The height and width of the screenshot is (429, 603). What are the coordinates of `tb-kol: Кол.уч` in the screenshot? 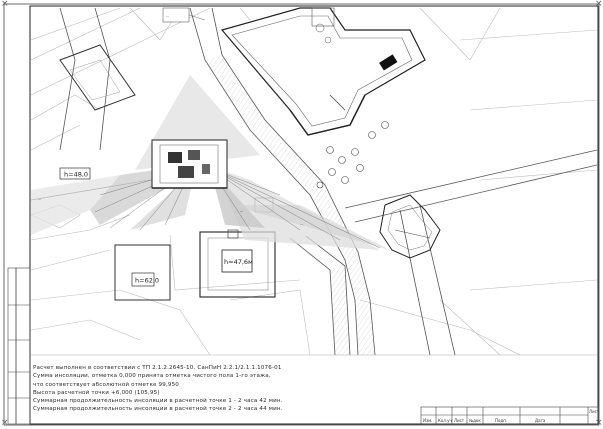 It's located at (445, 420).